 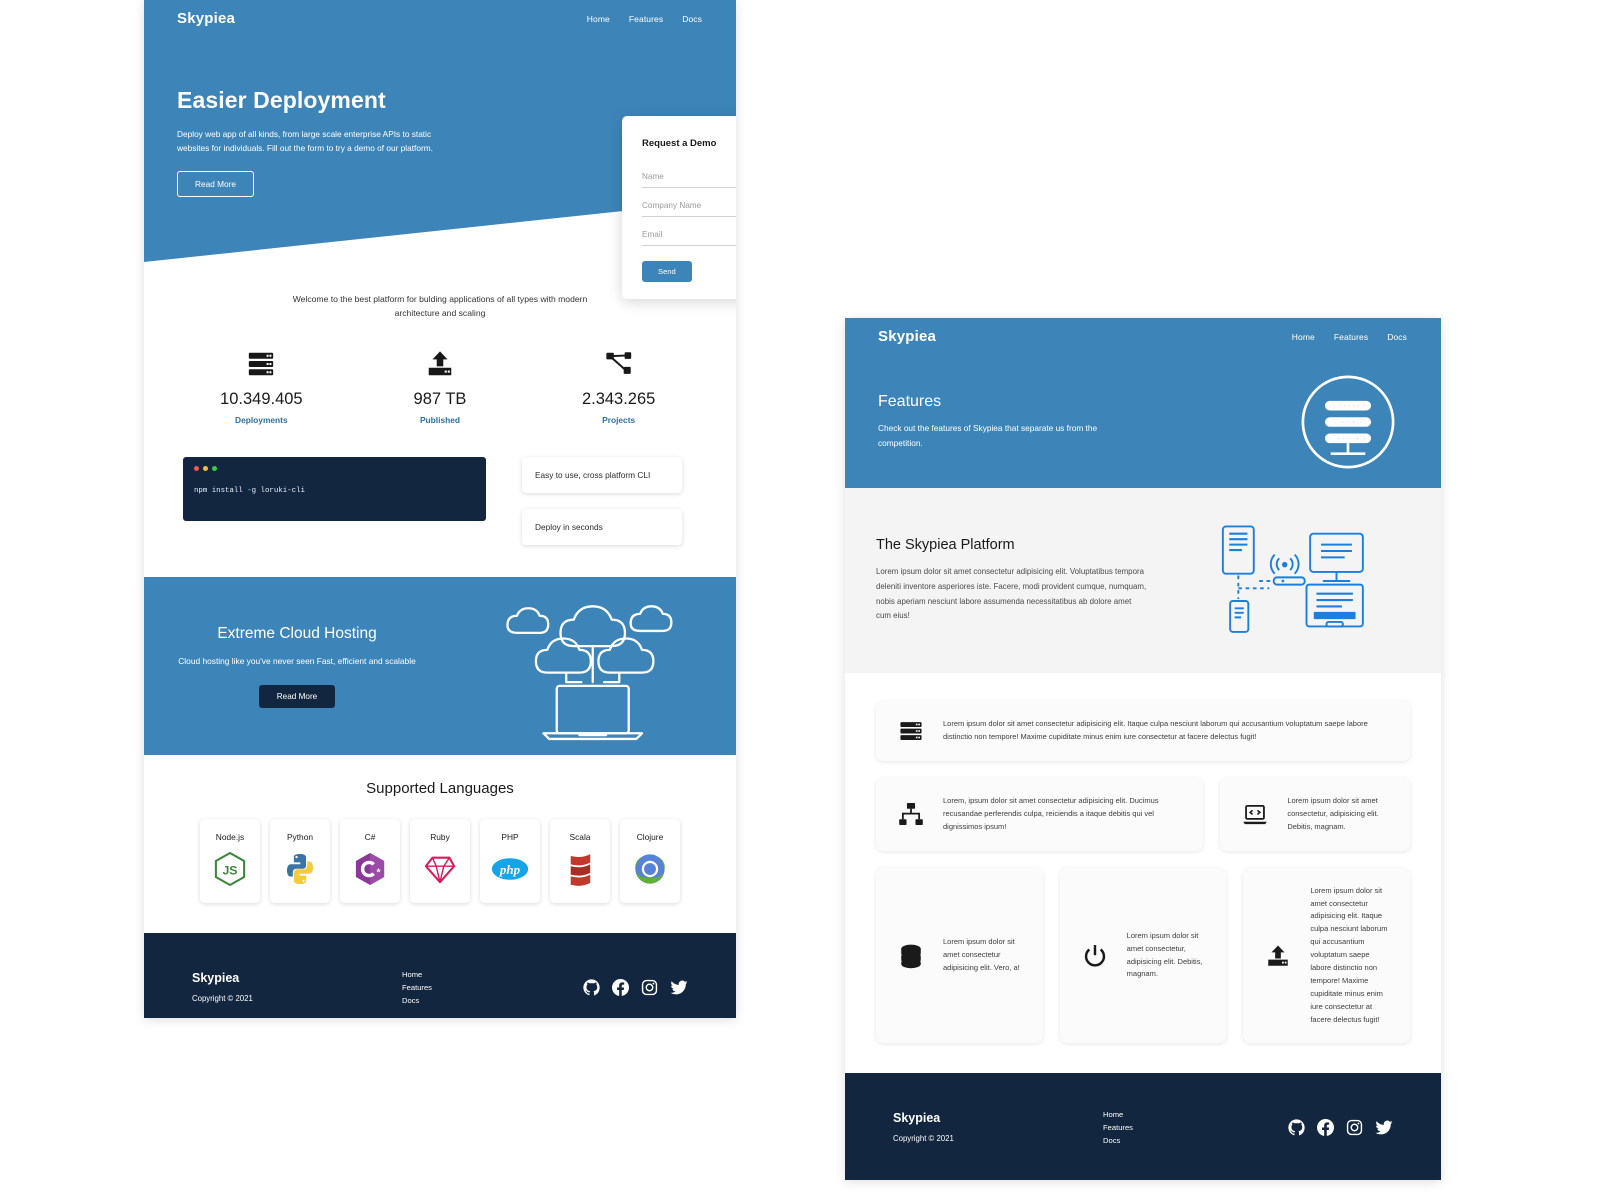 What do you see at coordinates (440, 869) in the screenshot?
I see `ruby-icon` at bounding box center [440, 869].